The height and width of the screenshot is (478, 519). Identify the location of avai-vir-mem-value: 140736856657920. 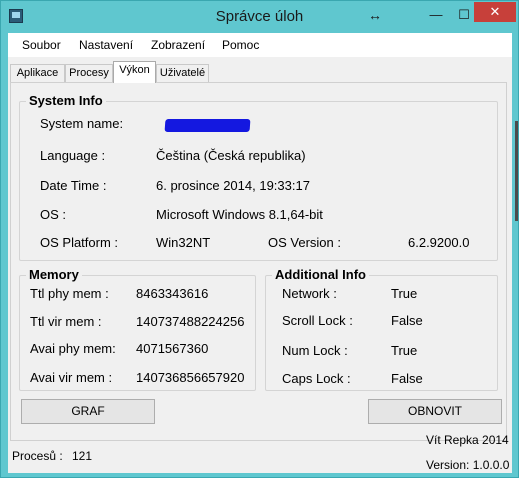
(190, 377).